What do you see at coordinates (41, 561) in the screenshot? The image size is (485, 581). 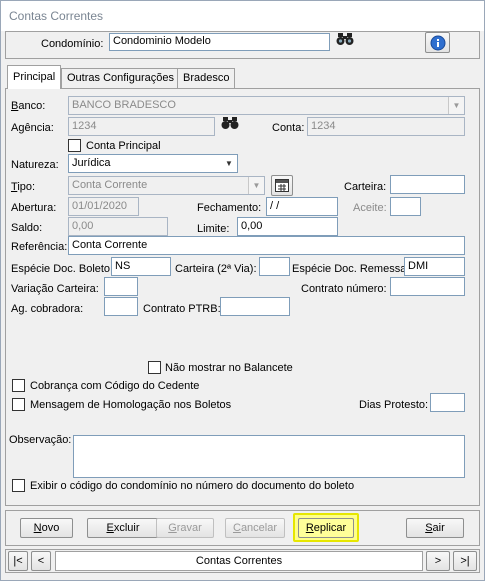 I see `prev-record-button: <` at bounding box center [41, 561].